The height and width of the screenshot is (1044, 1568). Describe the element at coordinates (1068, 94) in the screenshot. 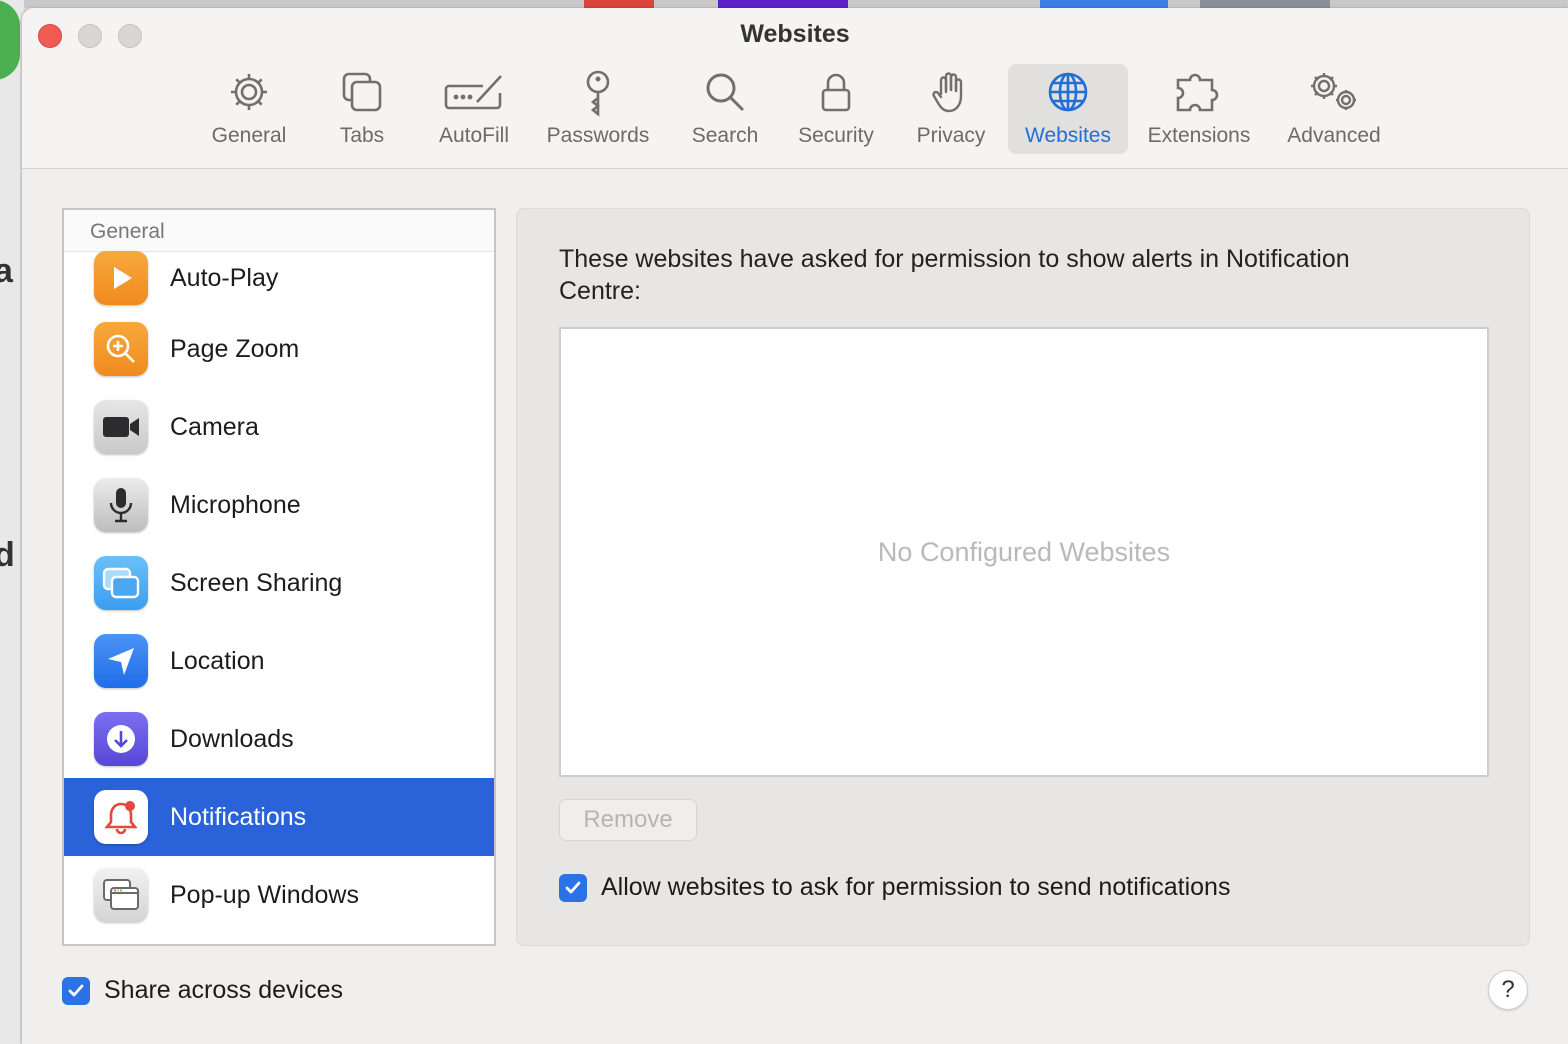

I see `globe-icon` at that location.